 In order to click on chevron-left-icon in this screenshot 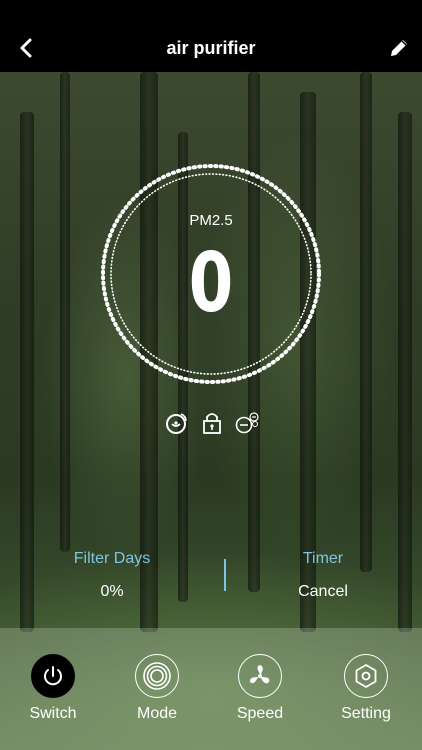, I will do `click(26, 48)`.